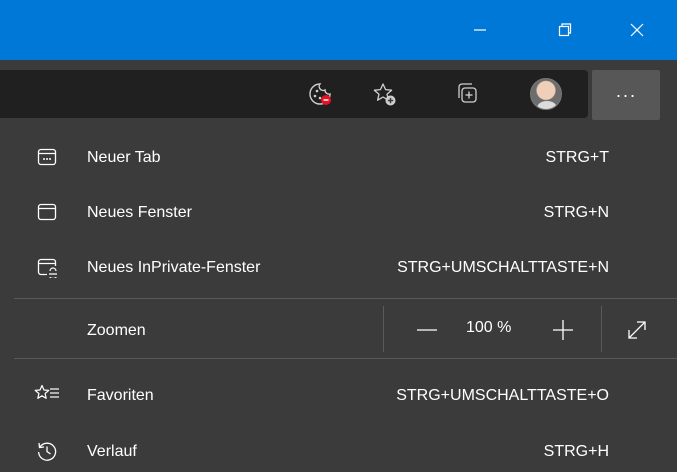 Image resolution: width=677 pixels, height=472 pixels. What do you see at coordinates (47, 451) in the screenshot?
I see `history-icon` at bounding box center [47, 451].